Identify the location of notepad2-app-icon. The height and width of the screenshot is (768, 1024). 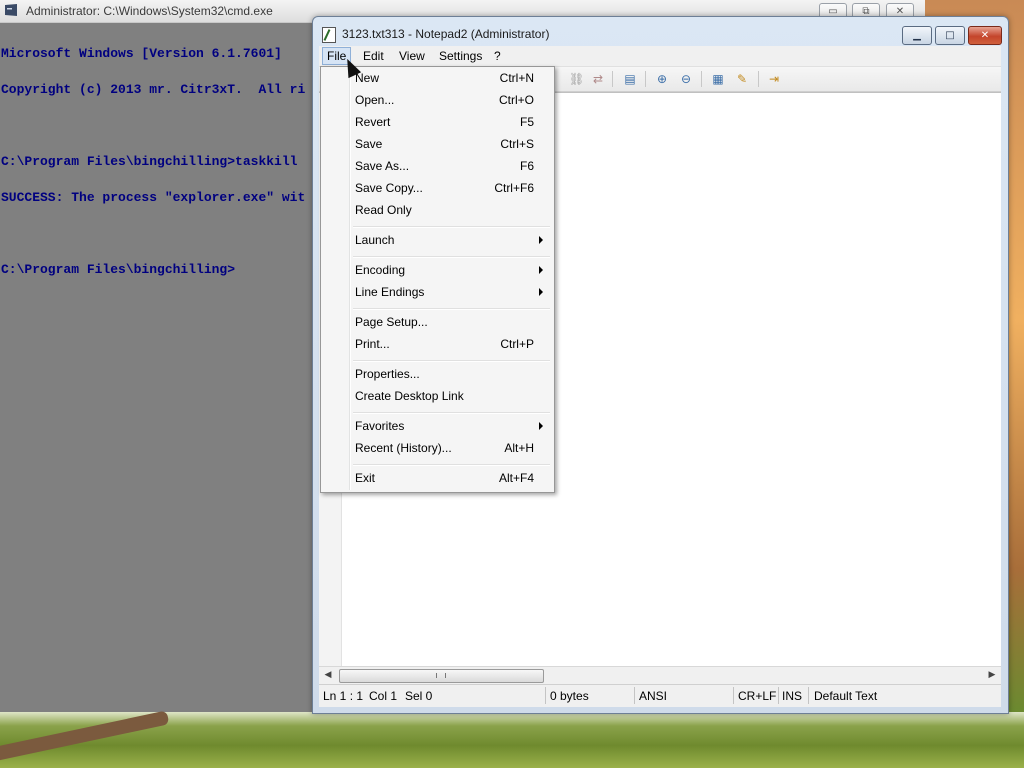
(329, 35).